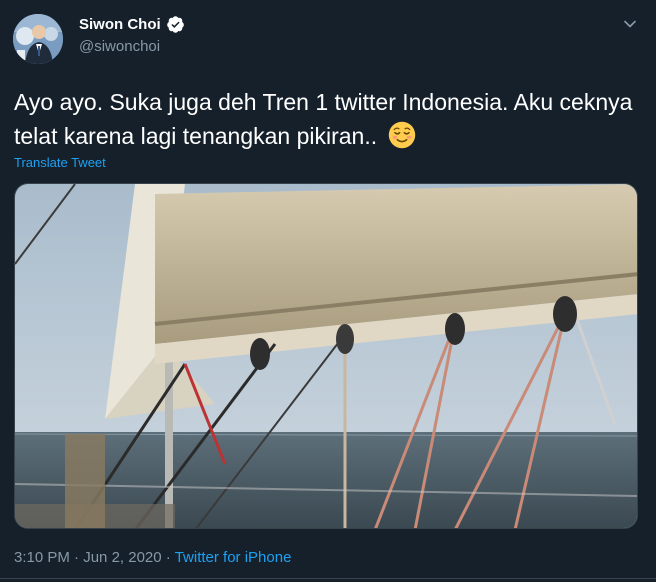 This screenshot has width=656, height=582. Describe the element at coordinates (630, 24) in the screenshot. I see `chevron-down-icon` at that location.